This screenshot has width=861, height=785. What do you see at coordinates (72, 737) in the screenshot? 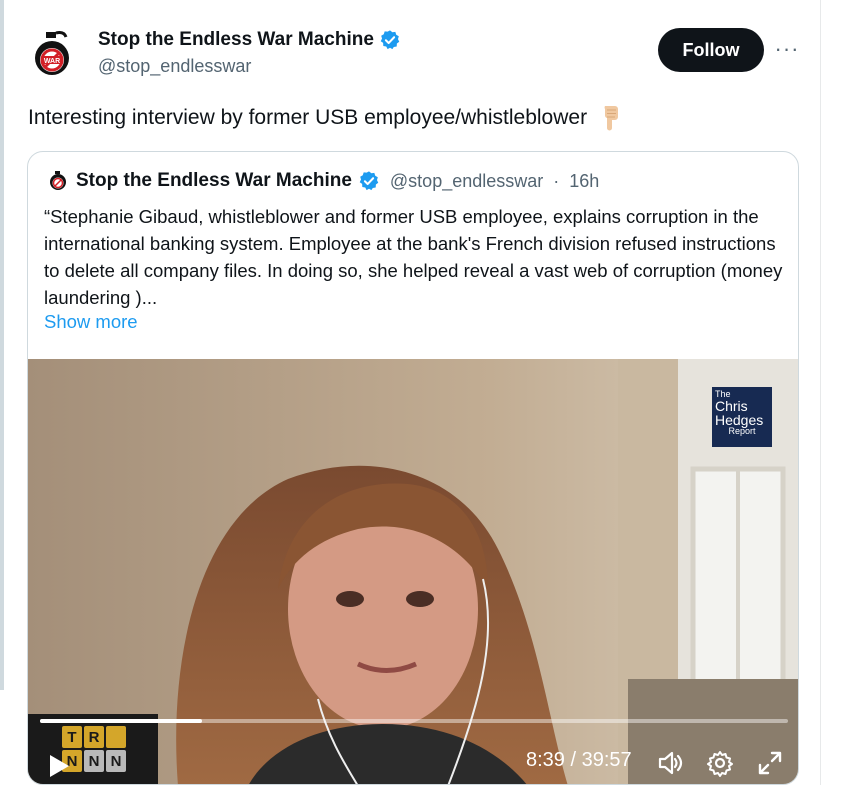
I see `trnn-cell: T` at bounding box center [72, 737].